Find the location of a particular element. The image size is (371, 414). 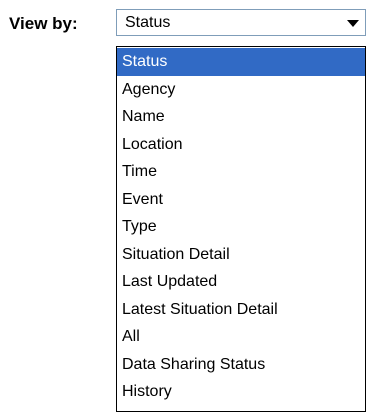

option-history: History is located at coordinates (241, 392).